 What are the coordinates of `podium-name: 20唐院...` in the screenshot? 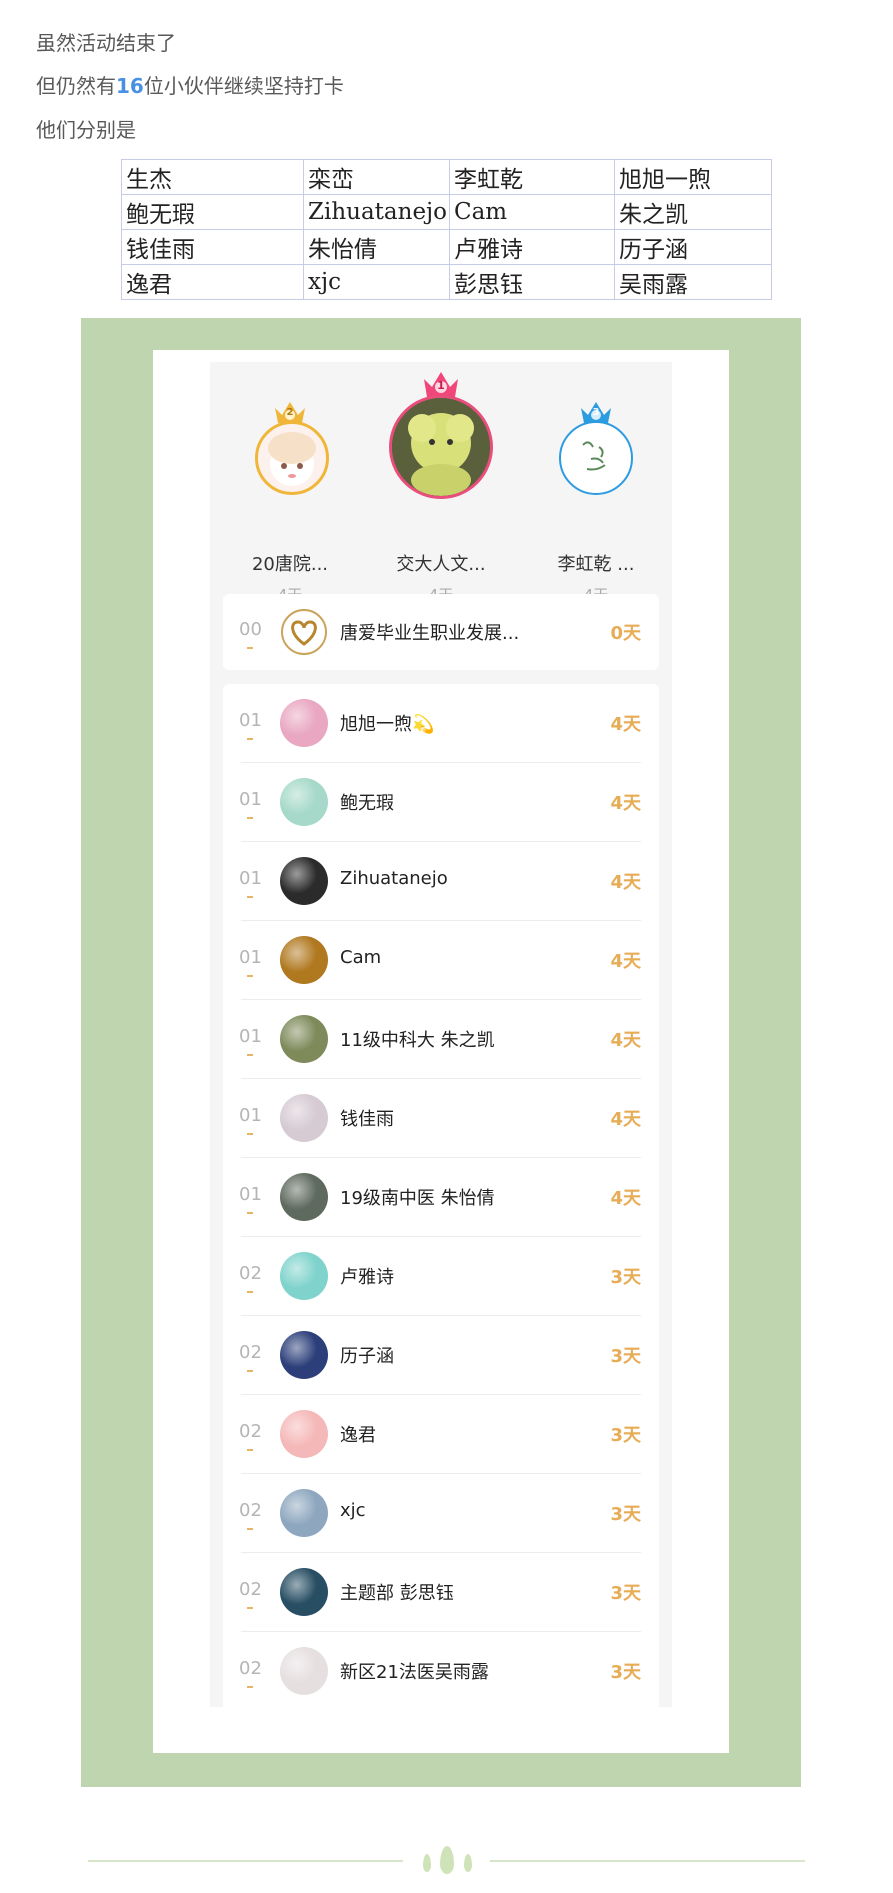 It's located at (290, 564).